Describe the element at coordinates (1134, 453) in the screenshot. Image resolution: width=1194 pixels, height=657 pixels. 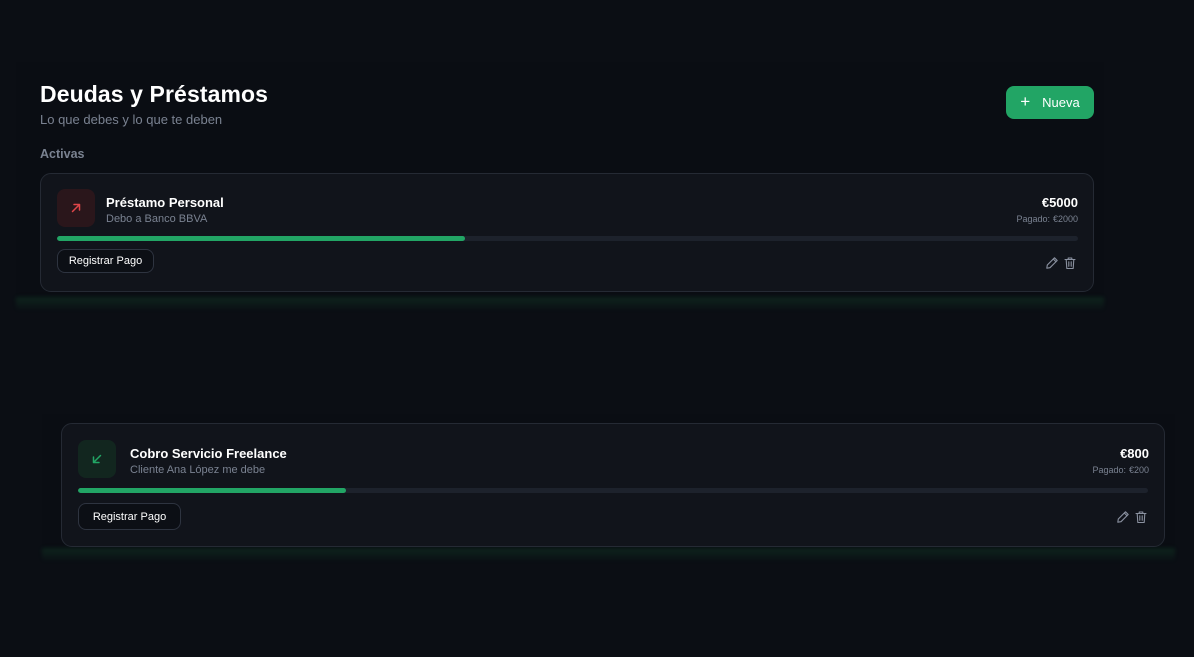
I see `card-amount: €800` at that location.